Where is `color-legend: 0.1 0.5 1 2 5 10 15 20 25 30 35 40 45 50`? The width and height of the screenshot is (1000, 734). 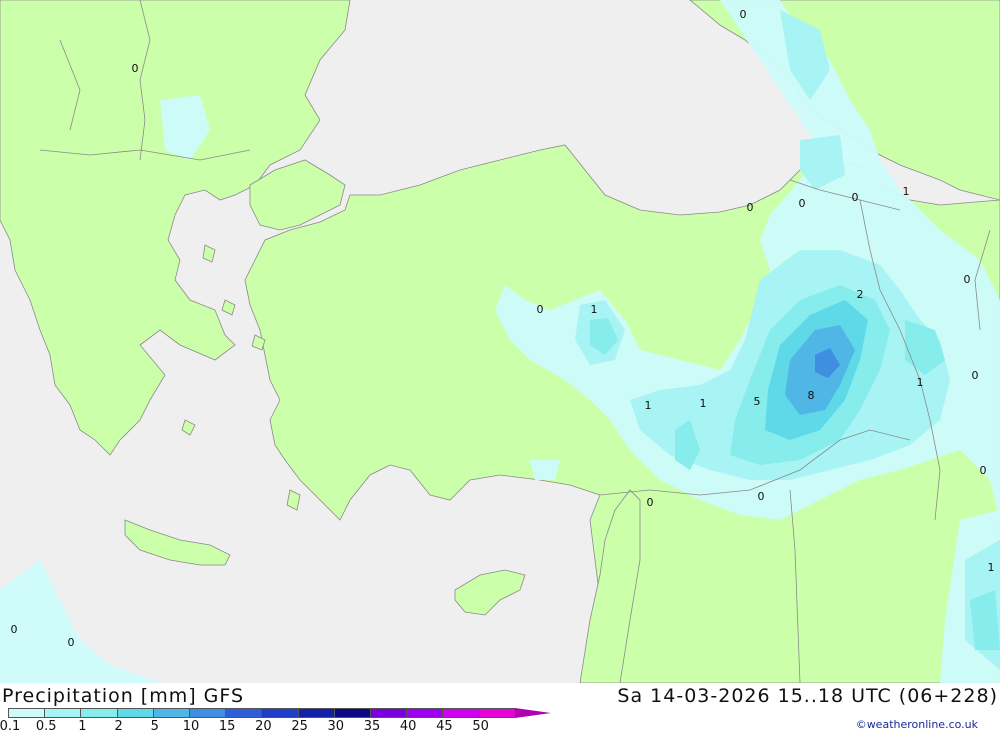
color-legend: 0.1 0.5 1 2 5 10 15 20 25 30 35 40 45 50 is located at coordinates (275, 721).